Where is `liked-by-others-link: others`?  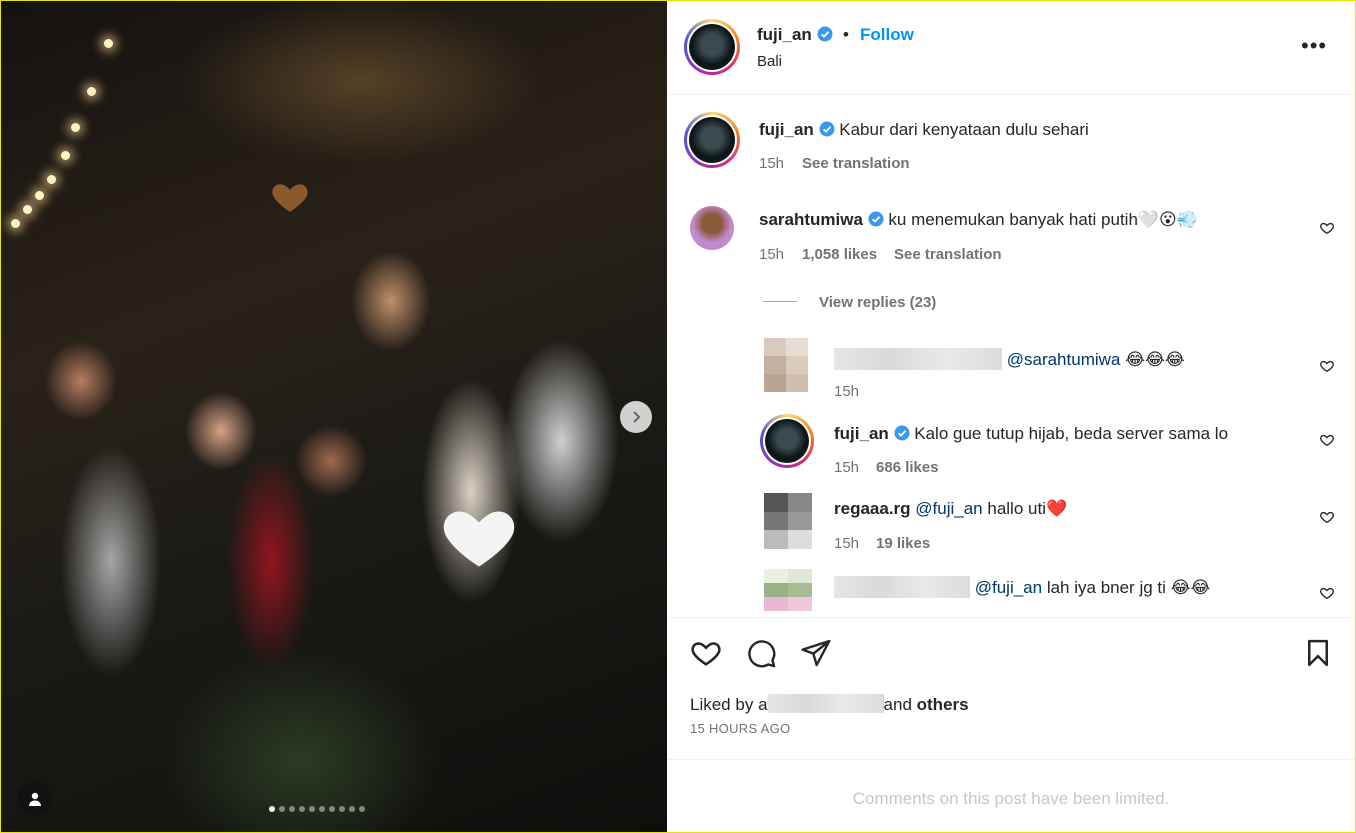 liked-by-others-link: others is located at coordinates (943, 704).